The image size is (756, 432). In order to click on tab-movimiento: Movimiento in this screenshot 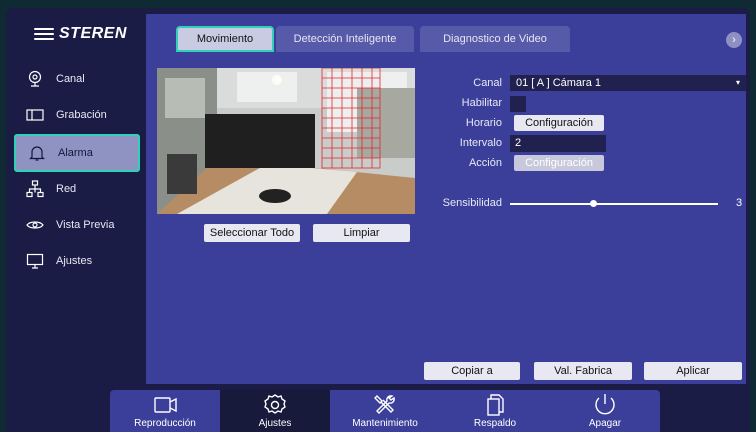, I will do `click(225, 39)`.